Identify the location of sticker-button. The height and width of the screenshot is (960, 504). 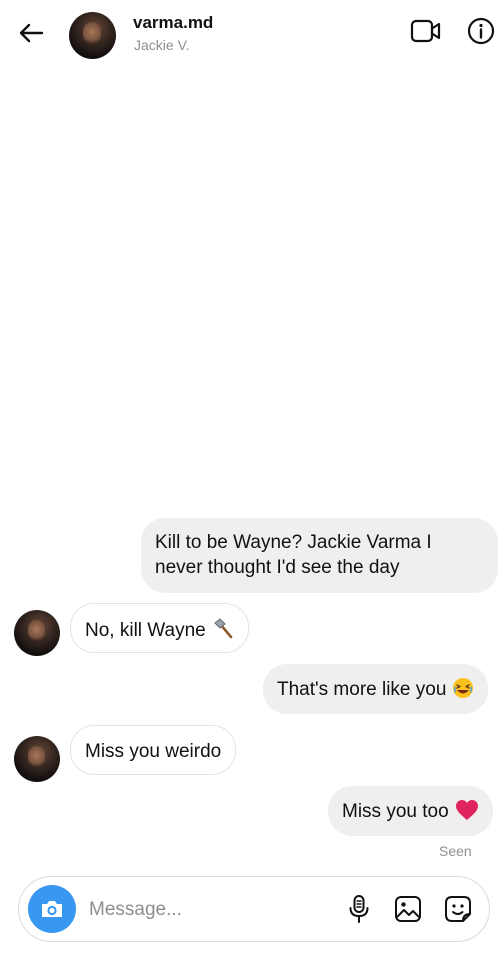
(458, 909).